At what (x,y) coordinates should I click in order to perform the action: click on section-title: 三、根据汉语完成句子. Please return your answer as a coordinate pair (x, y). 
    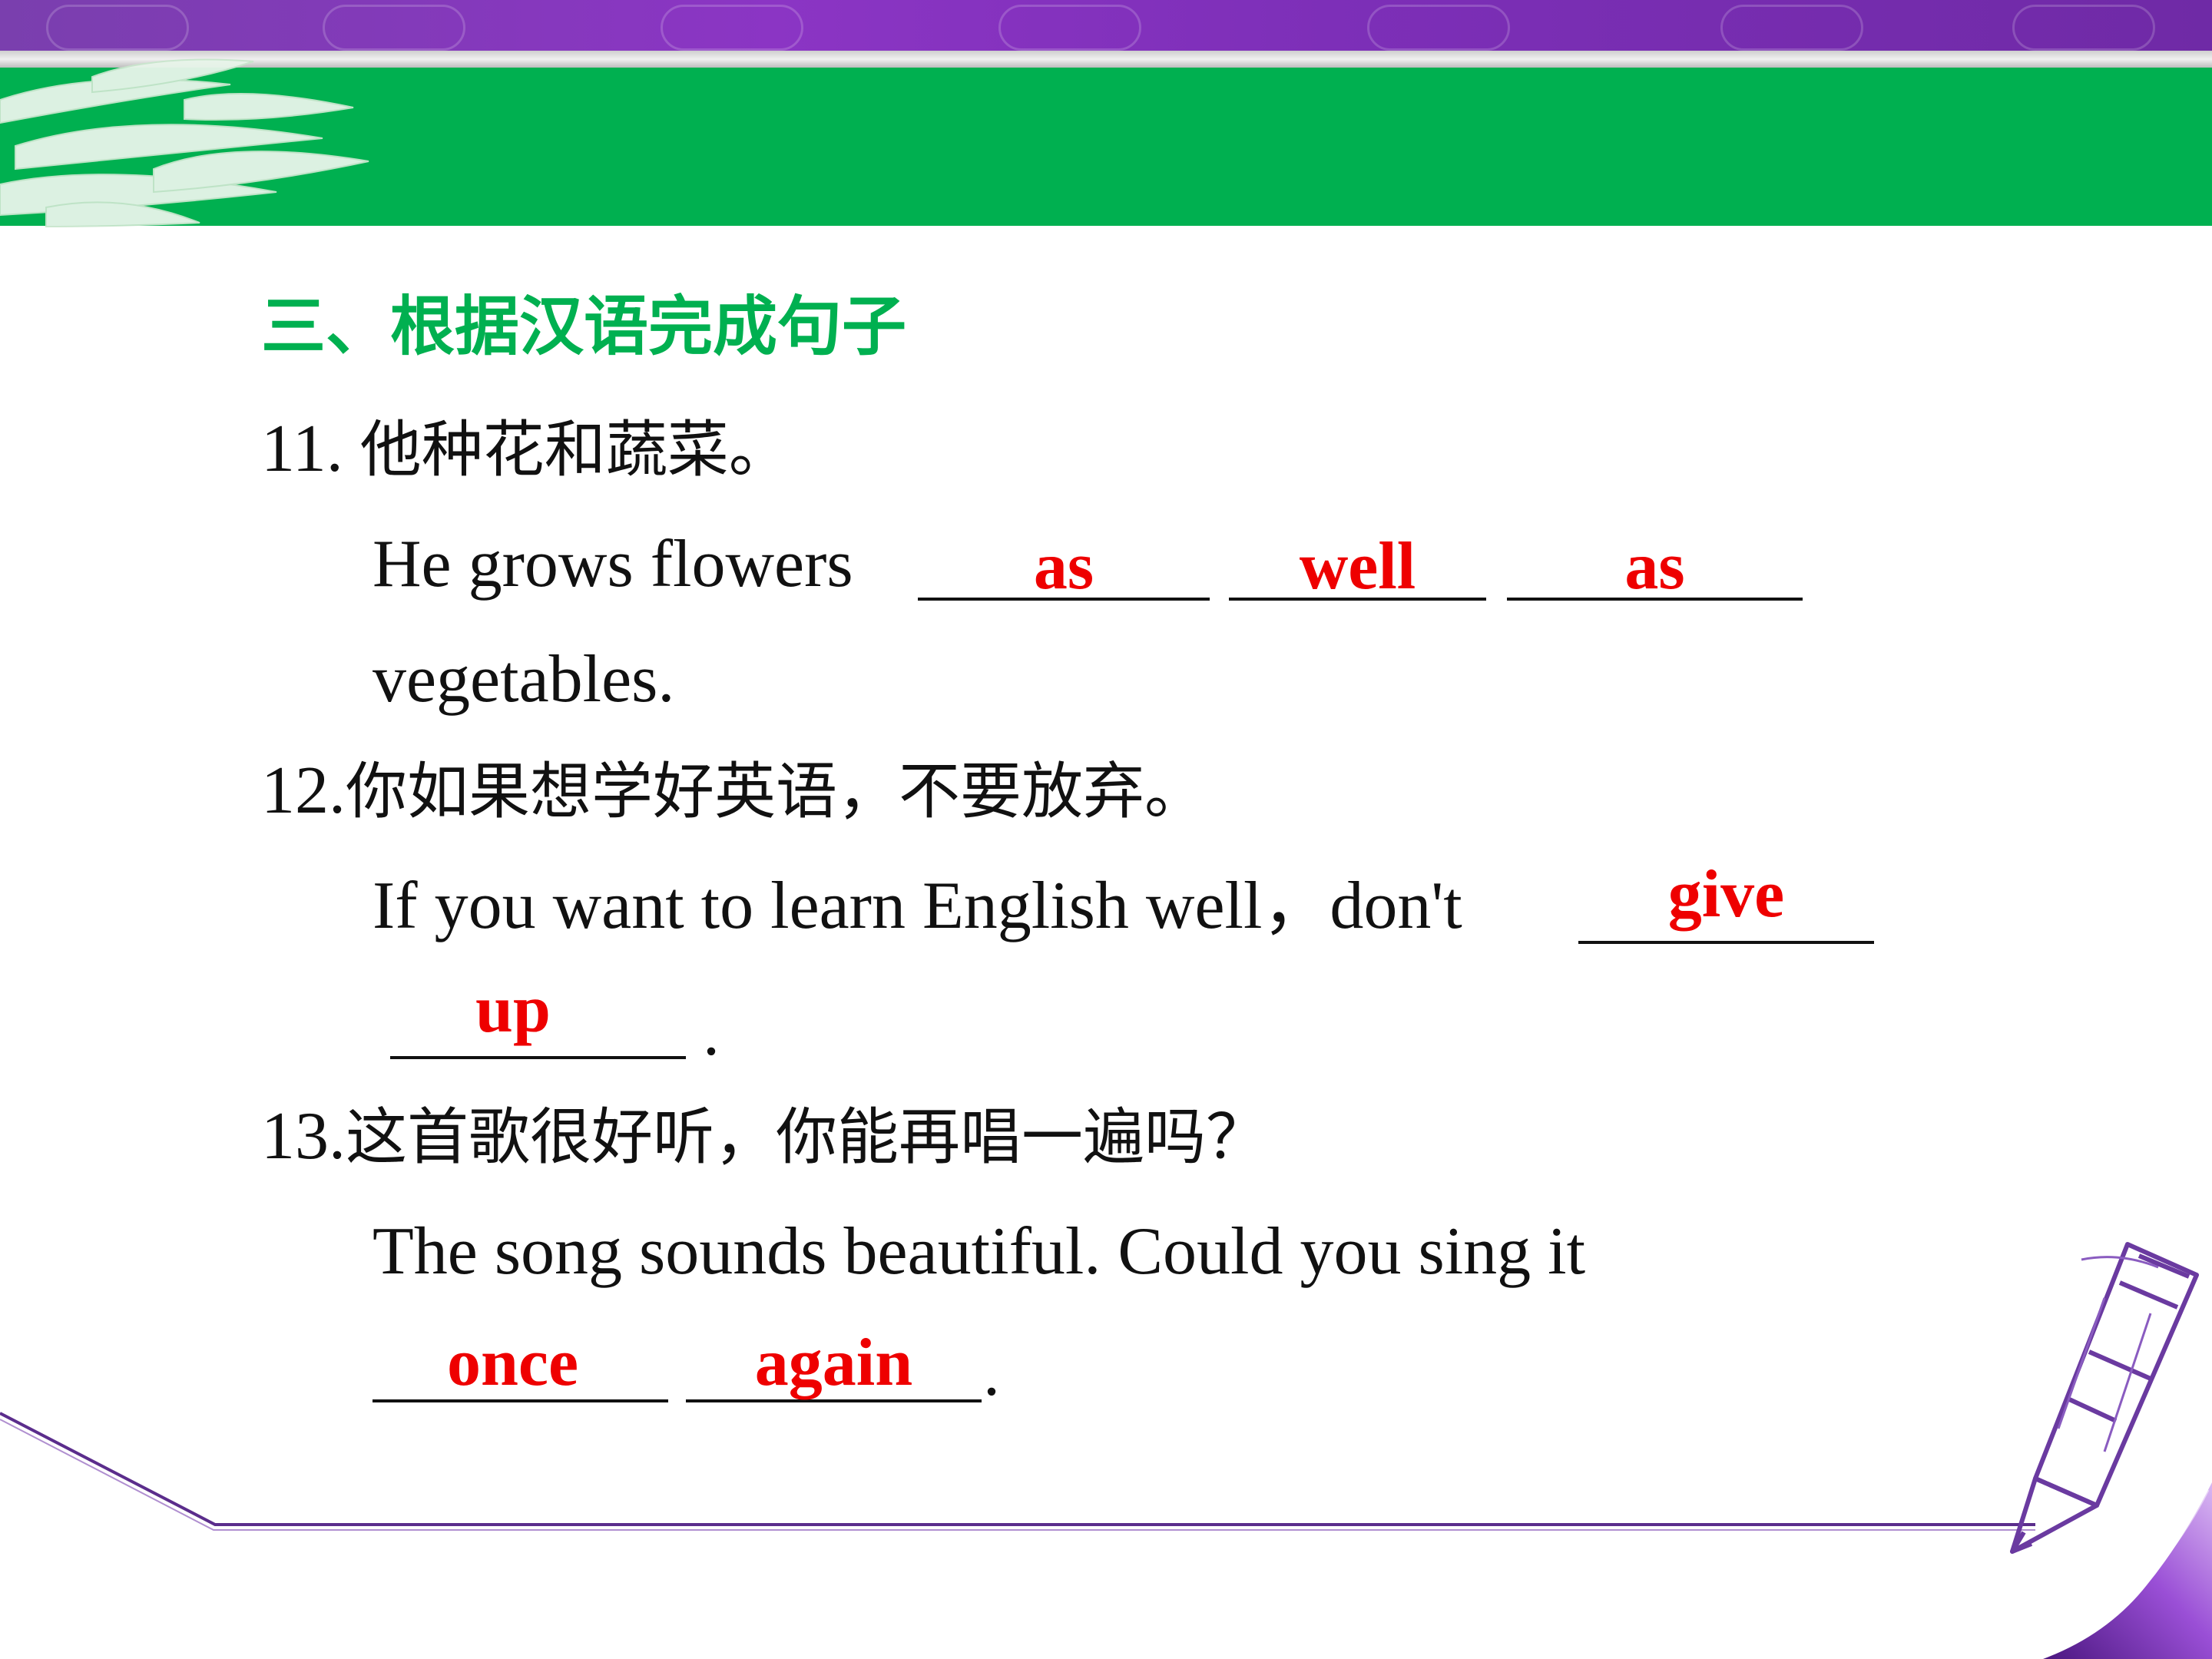
    Looking at the image, I should click on (584, 326).